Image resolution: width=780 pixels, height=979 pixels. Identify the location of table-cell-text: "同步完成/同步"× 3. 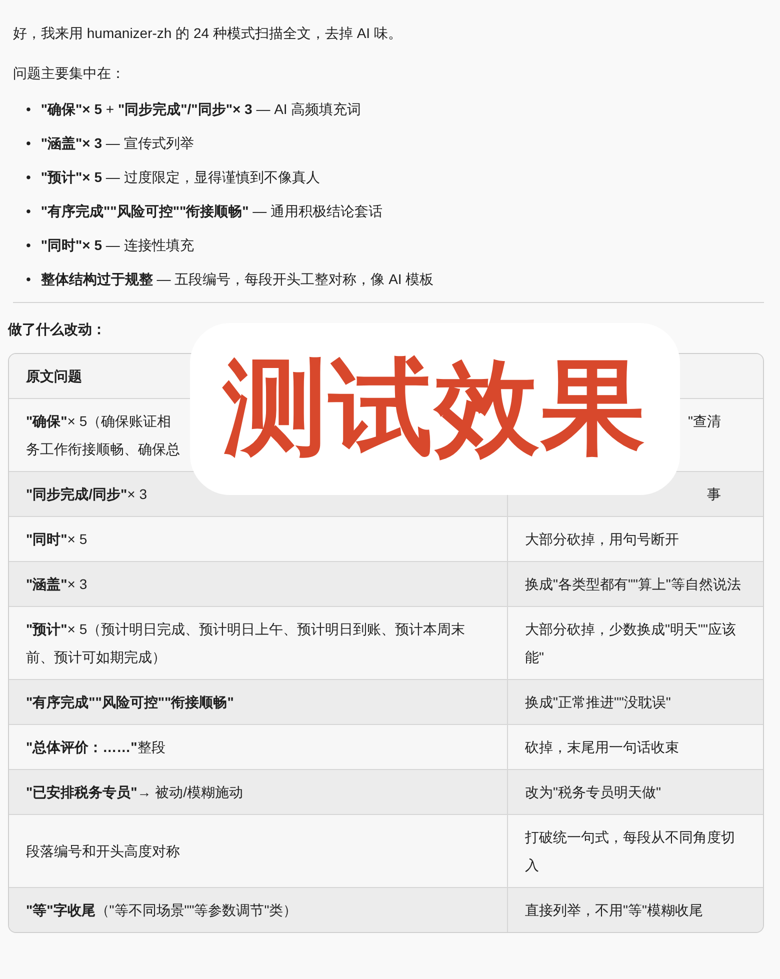
(87, 494).